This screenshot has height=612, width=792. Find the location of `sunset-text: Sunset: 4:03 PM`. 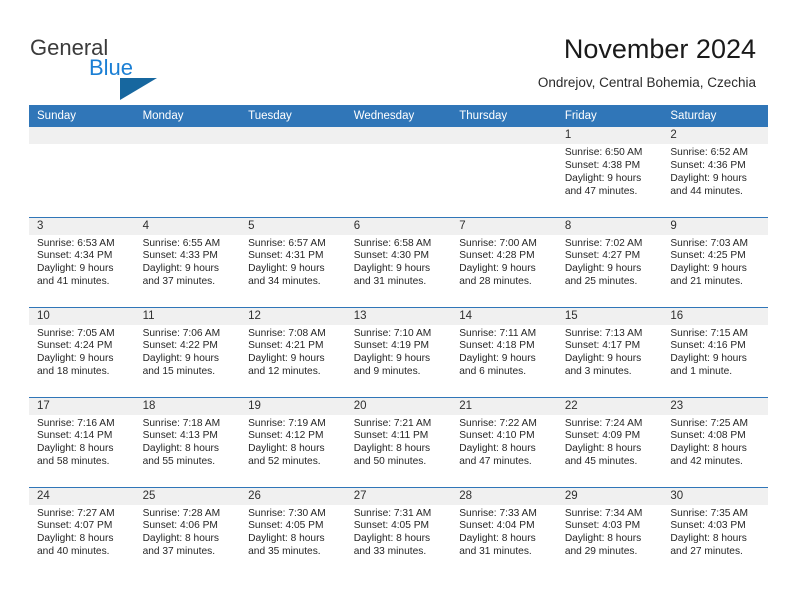

sunset-text: Sunset: 4:03 PM is located at coordinates (602, 526).